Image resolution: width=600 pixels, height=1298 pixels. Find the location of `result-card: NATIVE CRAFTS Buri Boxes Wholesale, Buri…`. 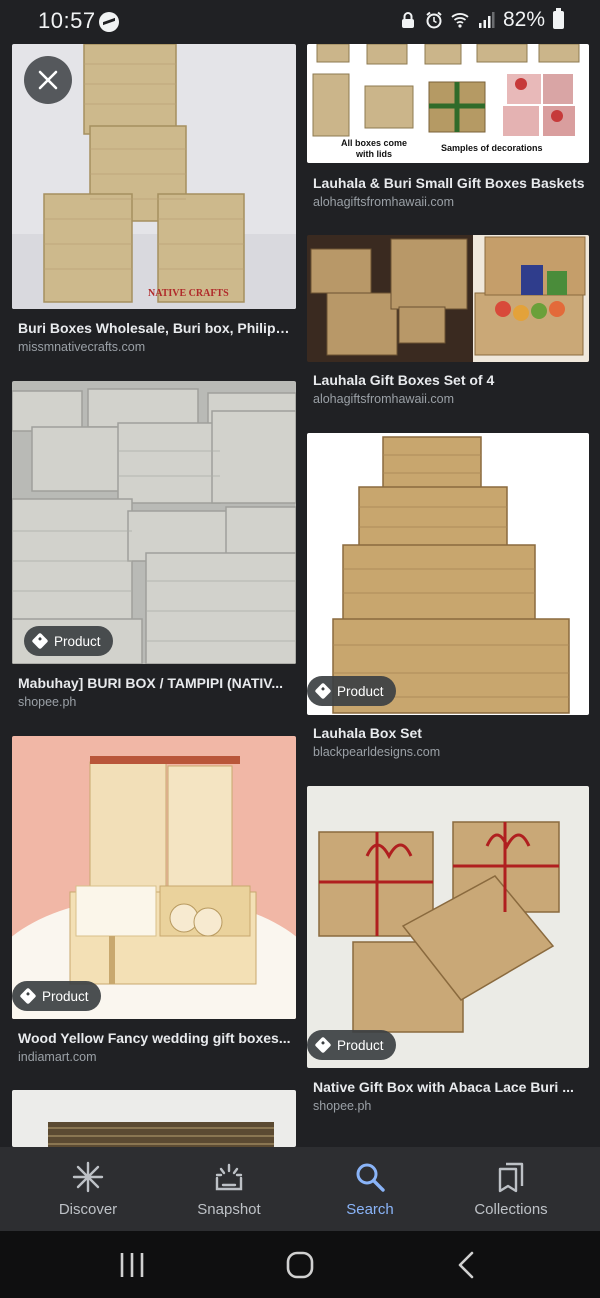

result-card: NATIVE CRAFTS Buri Boxes Wholesale, Buri… is located at coordinates (154, 204).